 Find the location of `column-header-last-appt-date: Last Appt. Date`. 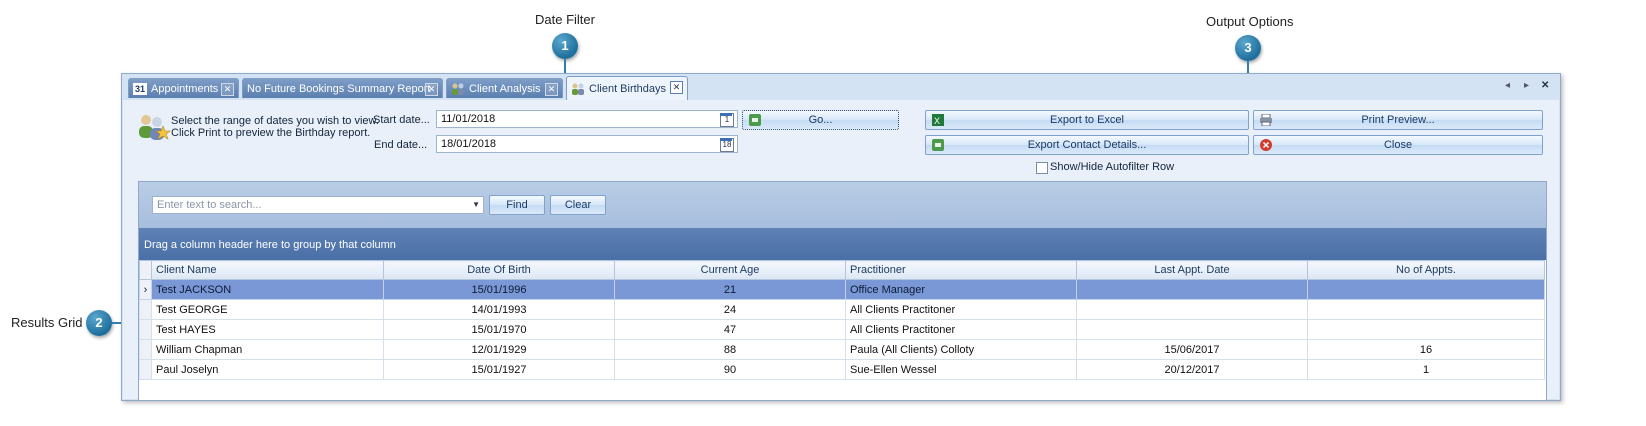

column-header-last-appt-date: Last Appt. Date is located at coordinates (1192, 270).